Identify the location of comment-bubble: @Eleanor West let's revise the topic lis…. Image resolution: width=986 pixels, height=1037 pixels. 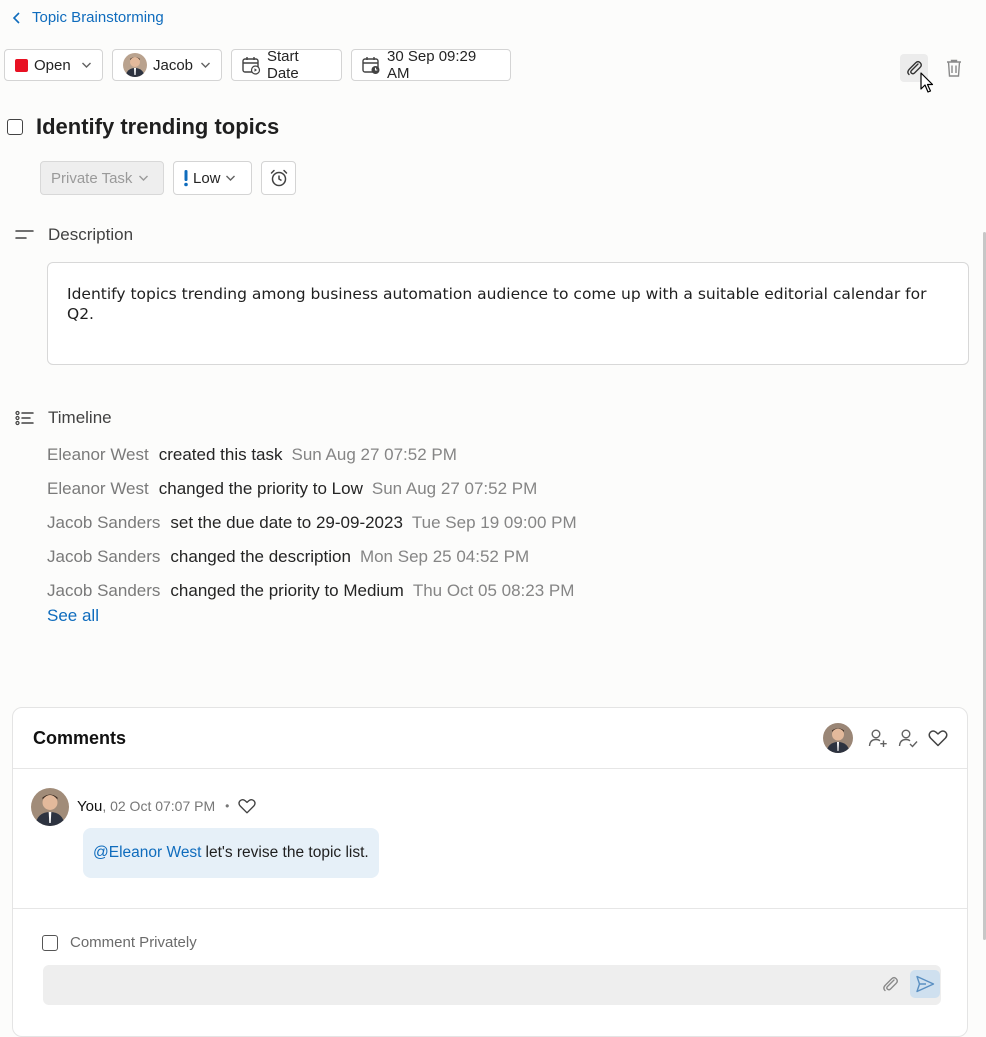
(231, 853).